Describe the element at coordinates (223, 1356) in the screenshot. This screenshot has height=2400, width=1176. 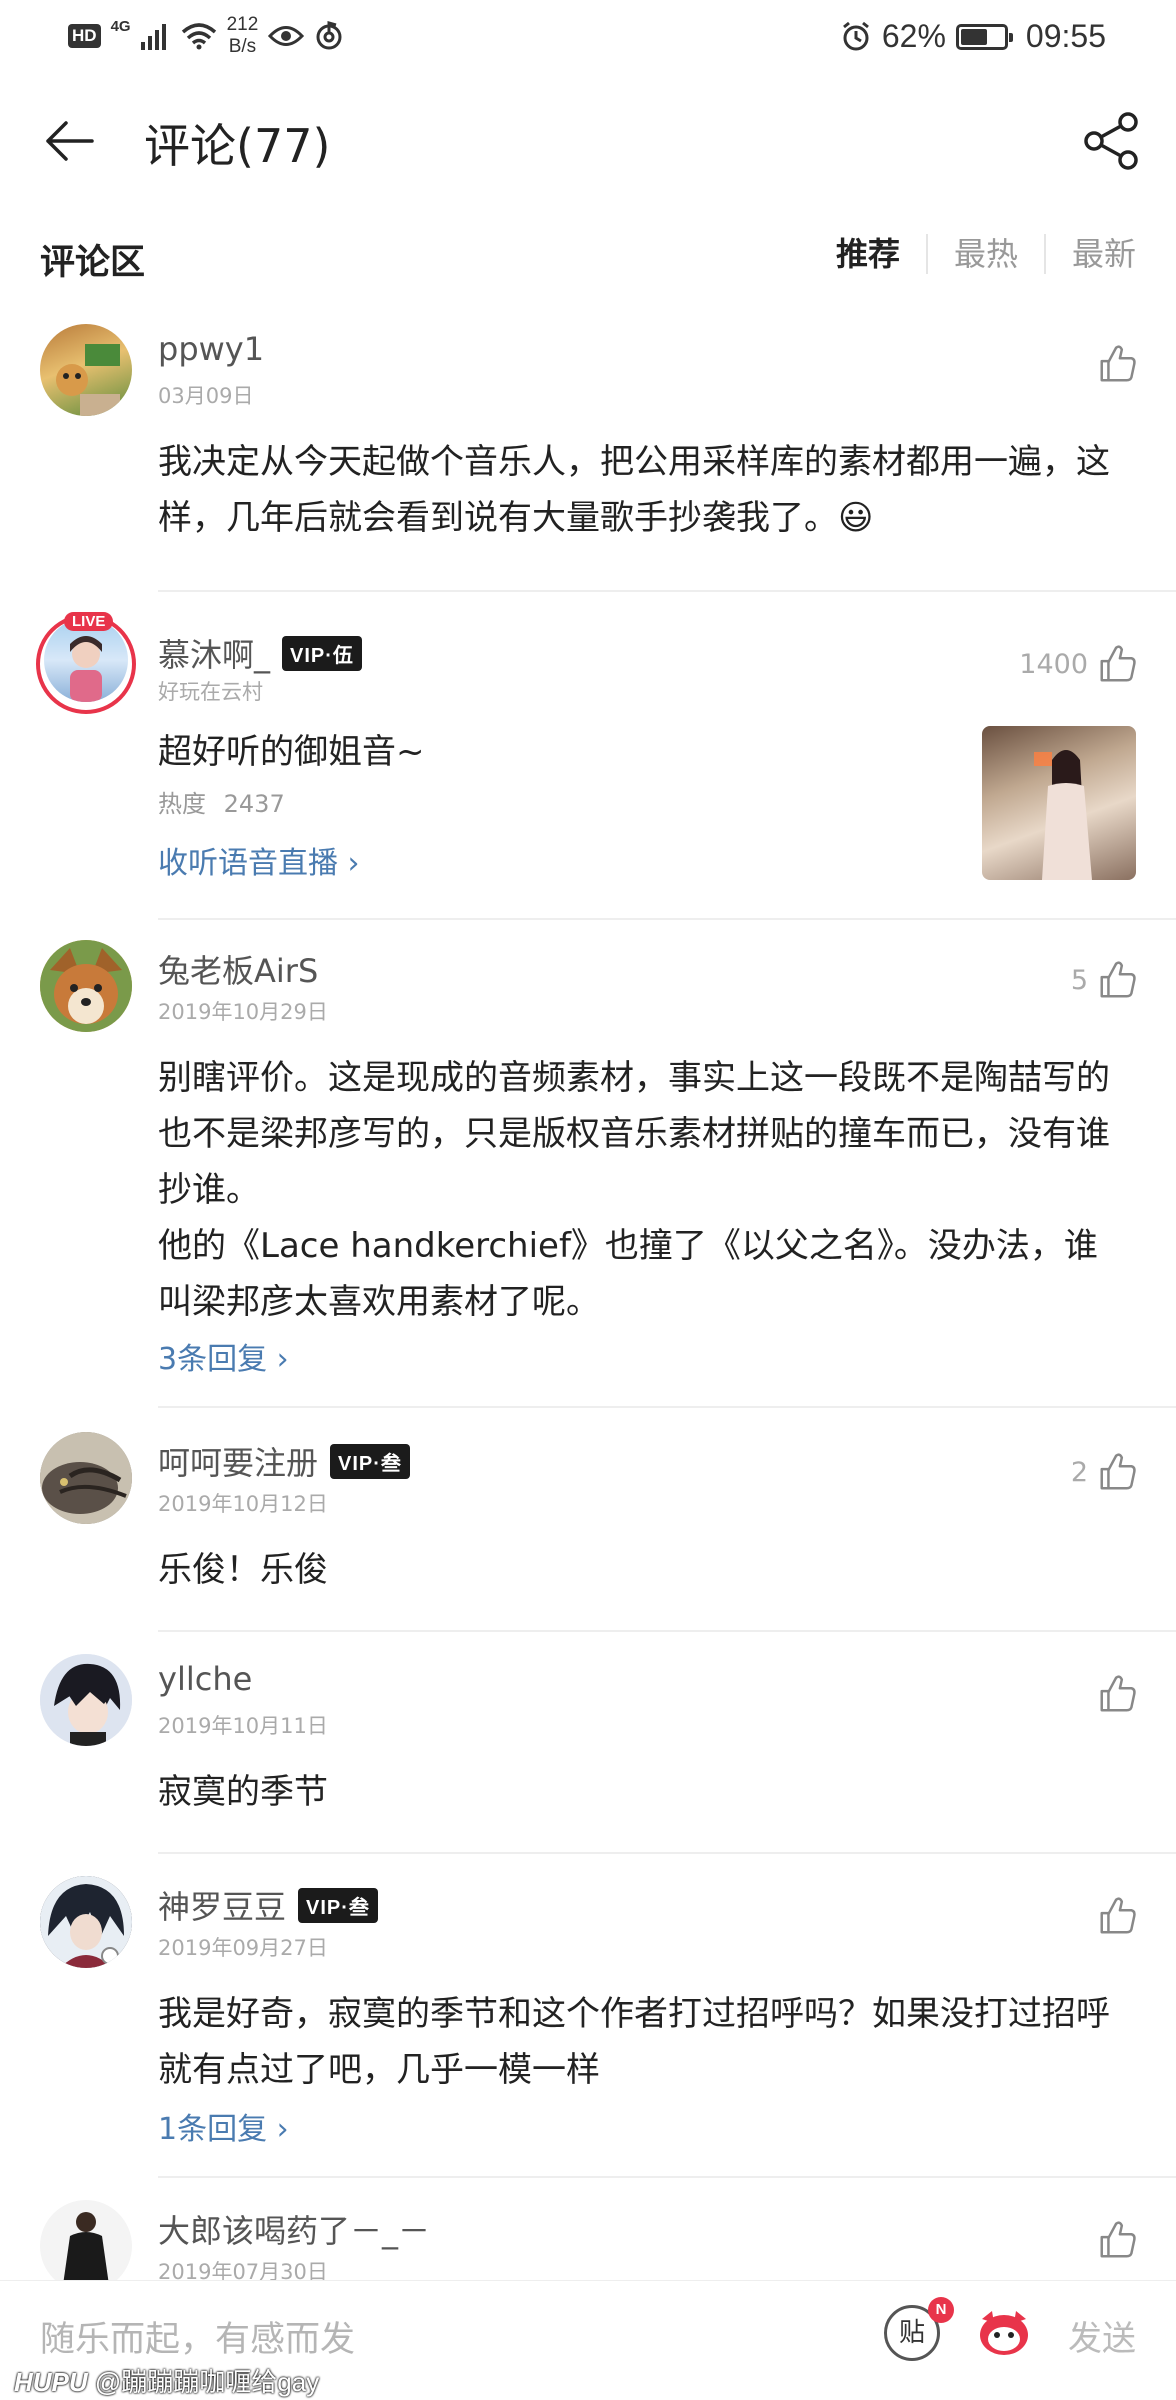
I see `replies-link: 3条回复 ›` at that location.